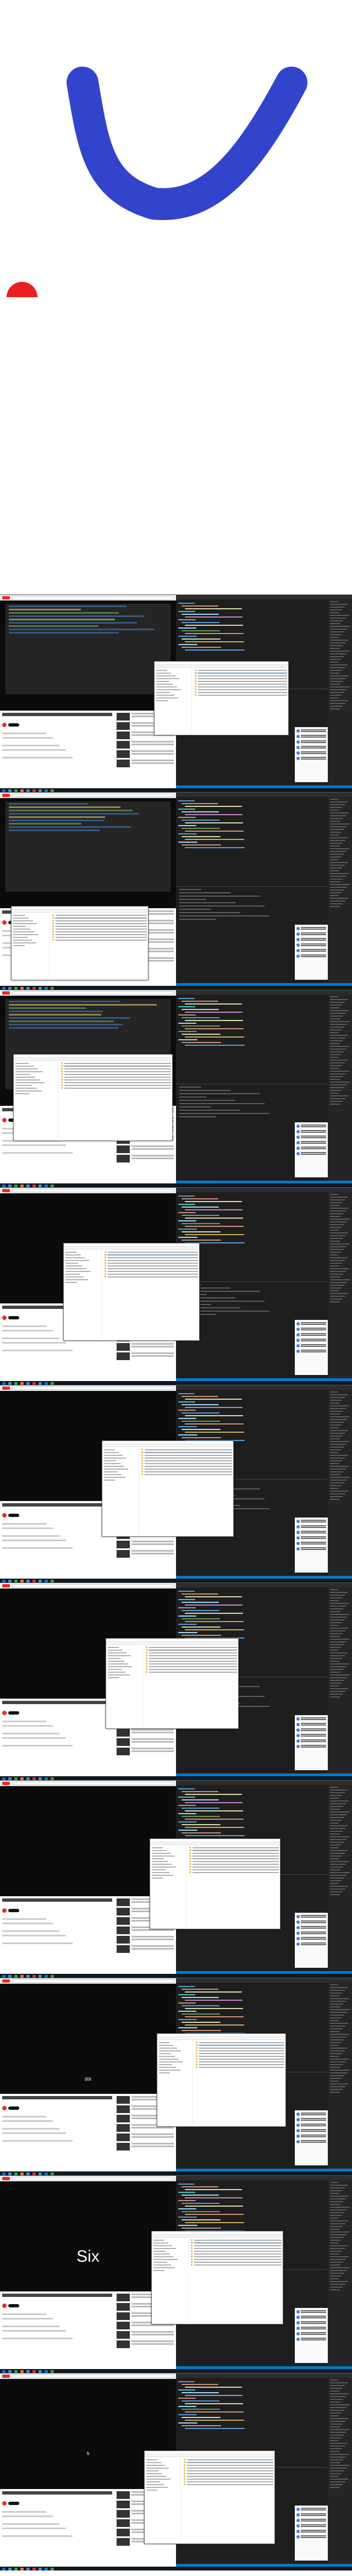 The height and width of the screenshot is (2576, 352). What do you see at coordinates (340, 891) in the screenshot?
I see `file-explorer-sidebar` at bounding box center [340, 891].